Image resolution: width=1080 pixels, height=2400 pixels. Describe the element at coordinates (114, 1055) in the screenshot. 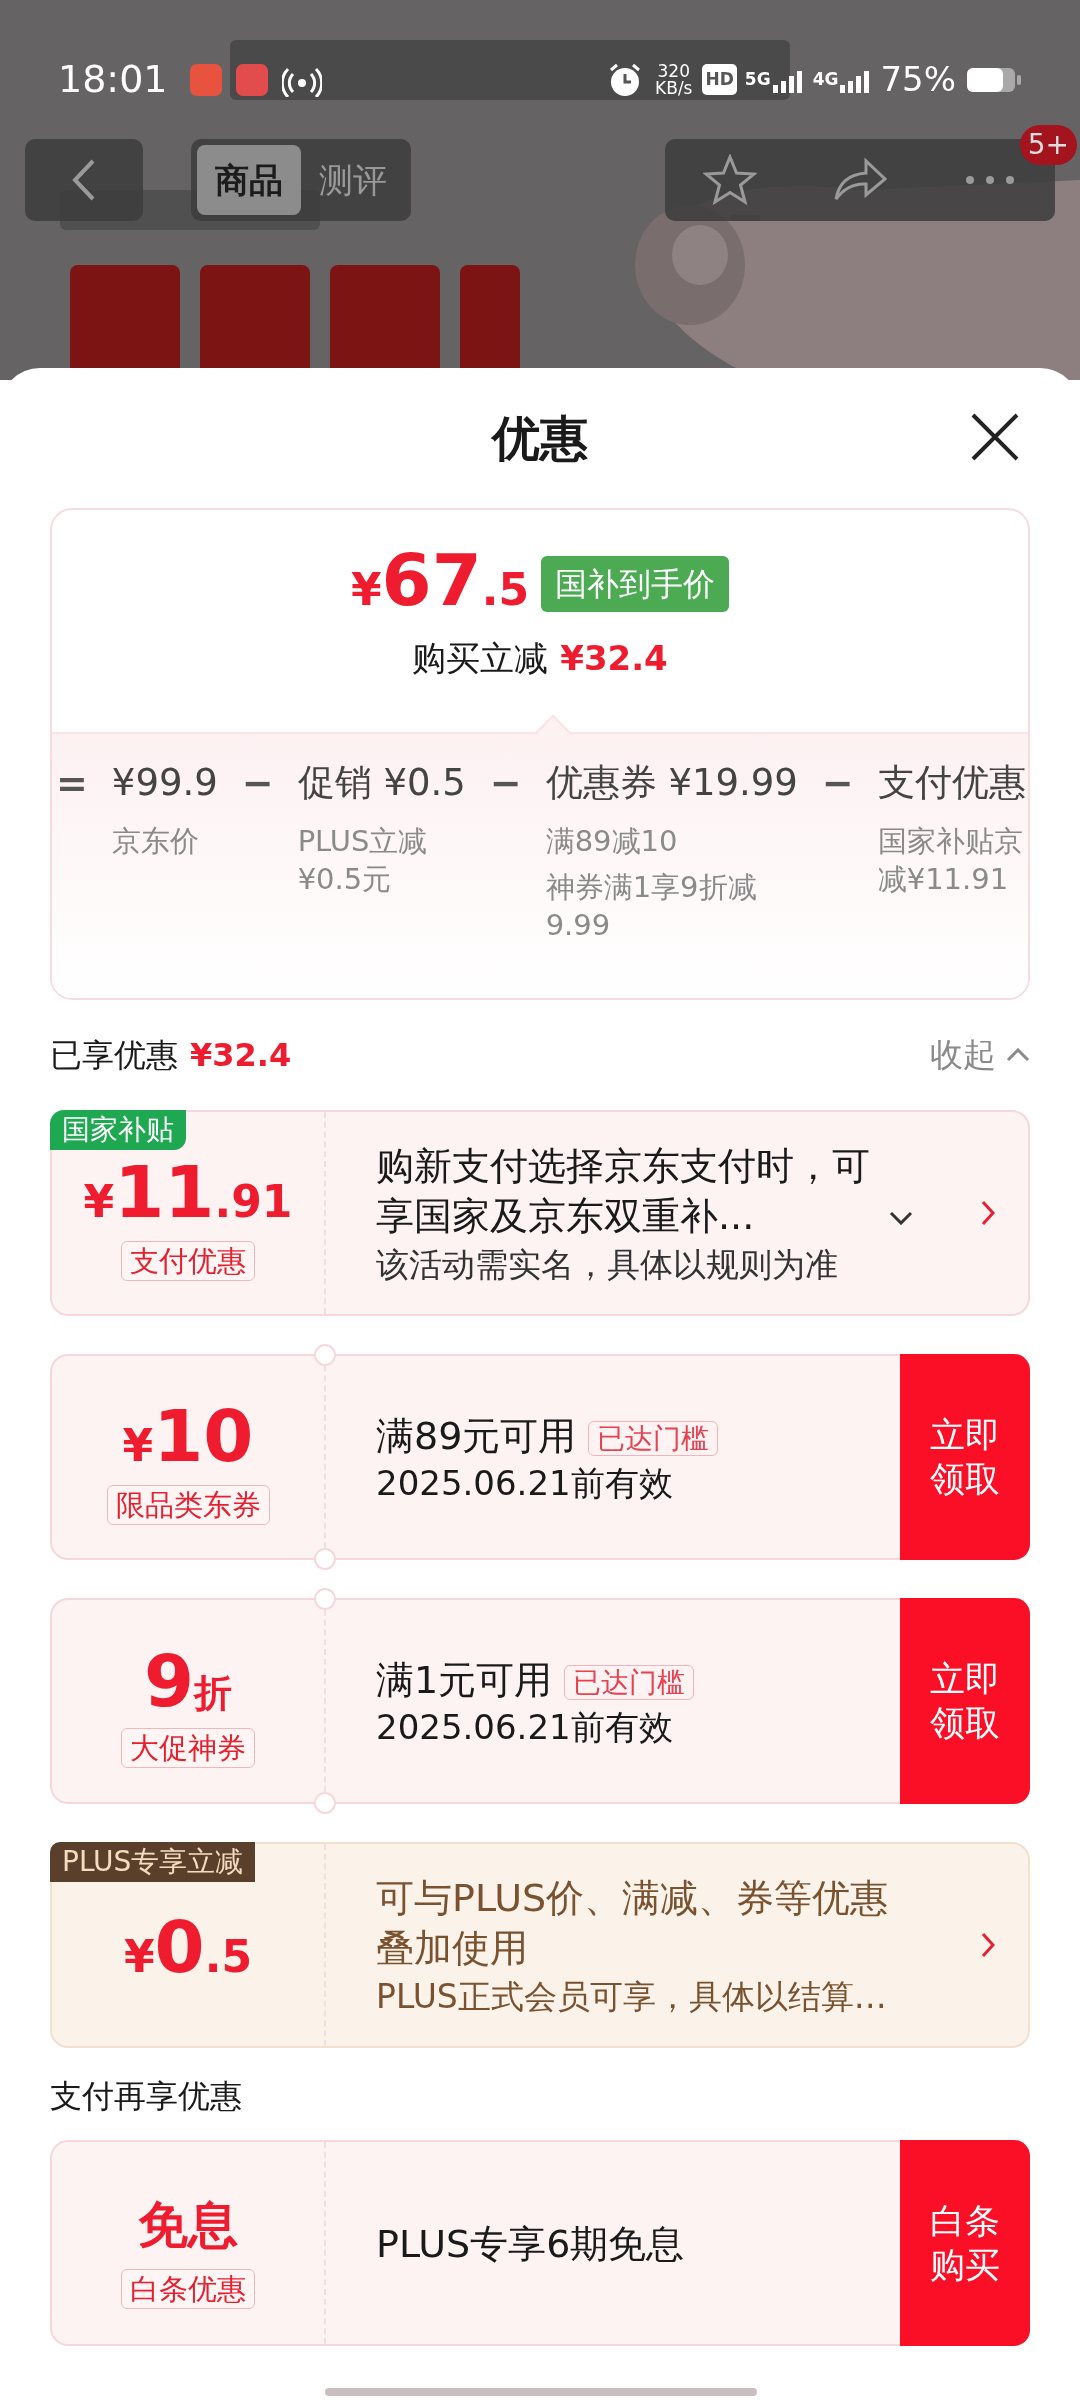

I see `section-title: 已享优惠` at that location.